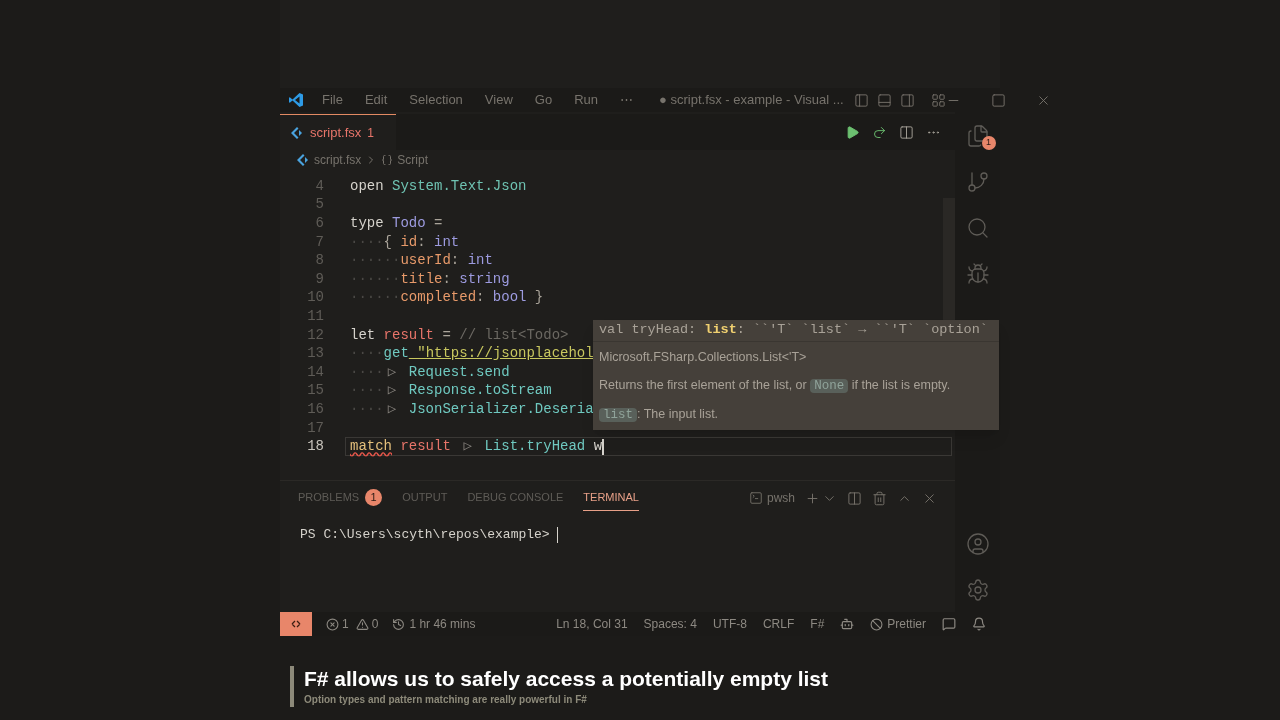 The width and height of the screenshot is (1280, 720). I want to click on forward-arrow-icon, so click(879, 132).